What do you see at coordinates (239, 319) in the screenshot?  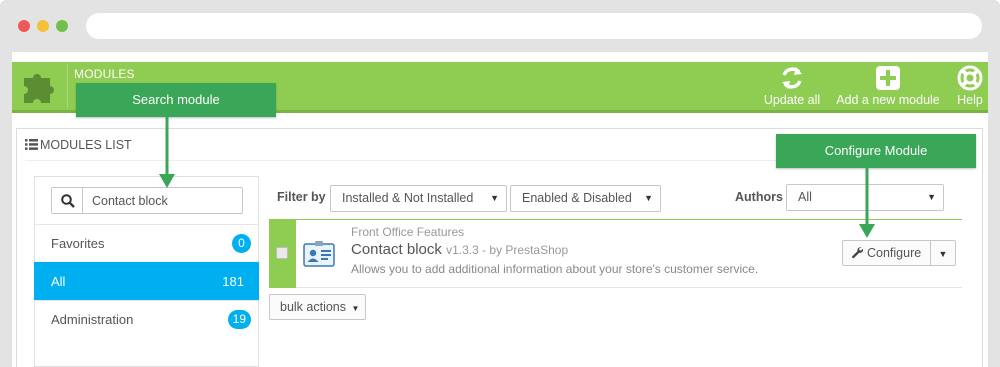 I see `category-count-badge: 19` at bounding box center [239, 319].